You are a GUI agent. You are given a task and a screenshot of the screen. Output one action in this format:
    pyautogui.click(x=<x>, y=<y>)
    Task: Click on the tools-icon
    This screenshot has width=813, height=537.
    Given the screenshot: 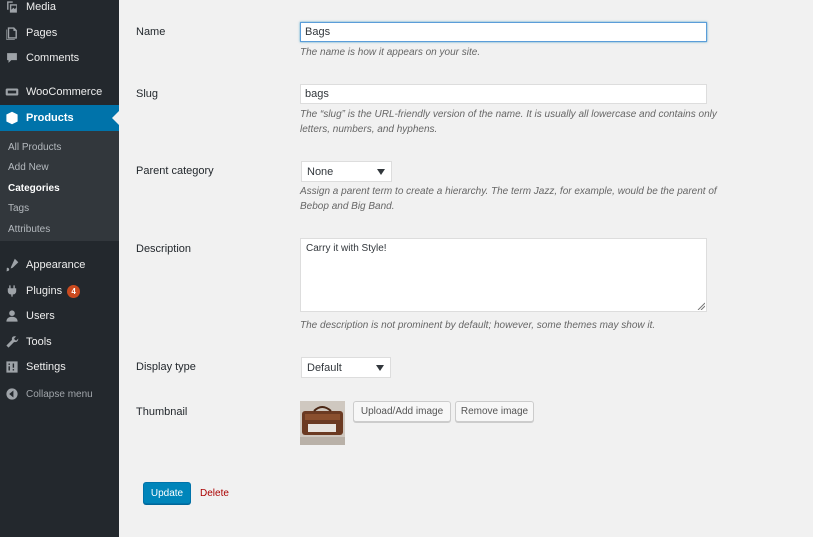 What is the action you would take?
    pyautogui.click(x=12, y=342)
    